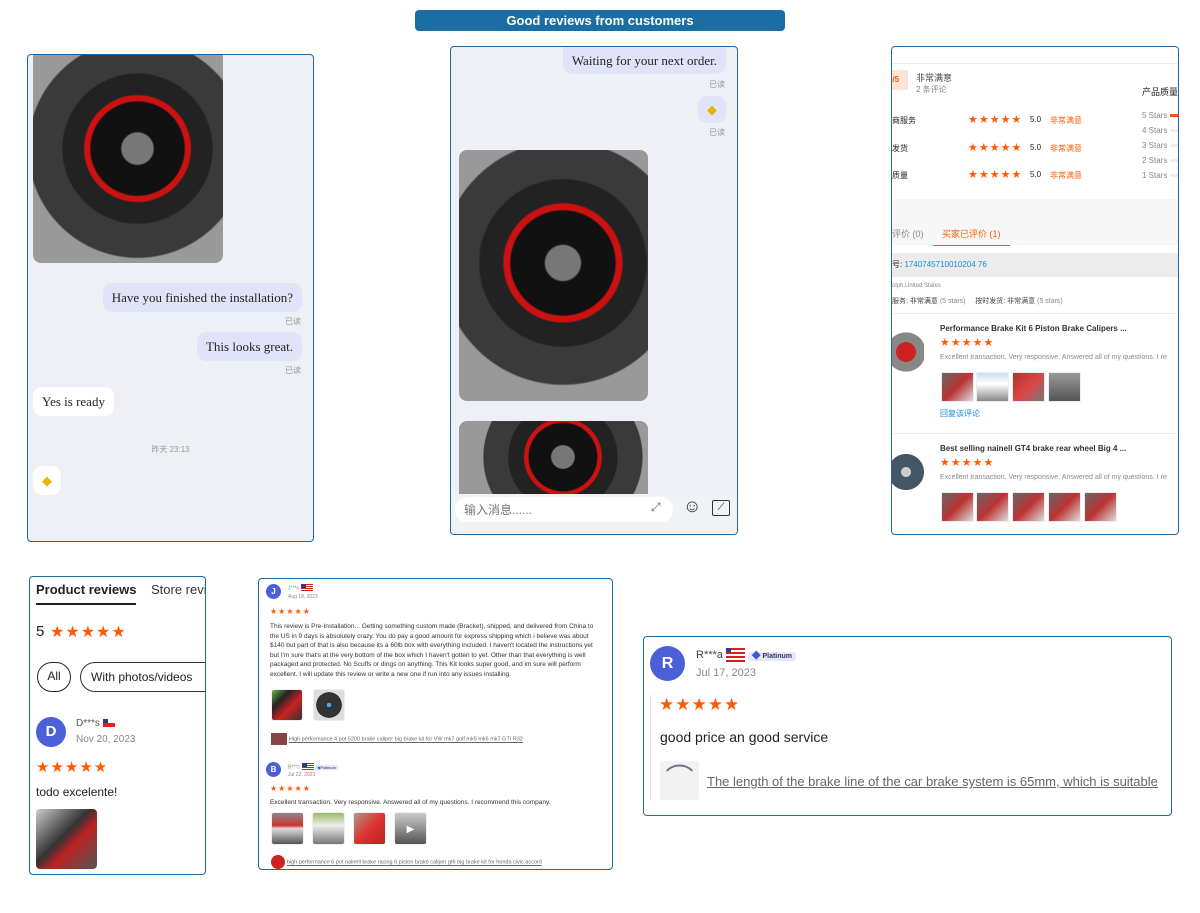 This screenshot has width=1200, height=913. What do you see at coordinates (51, 732) in the screenshot?
I see `avatar: D` at bounding box center [51, 732].